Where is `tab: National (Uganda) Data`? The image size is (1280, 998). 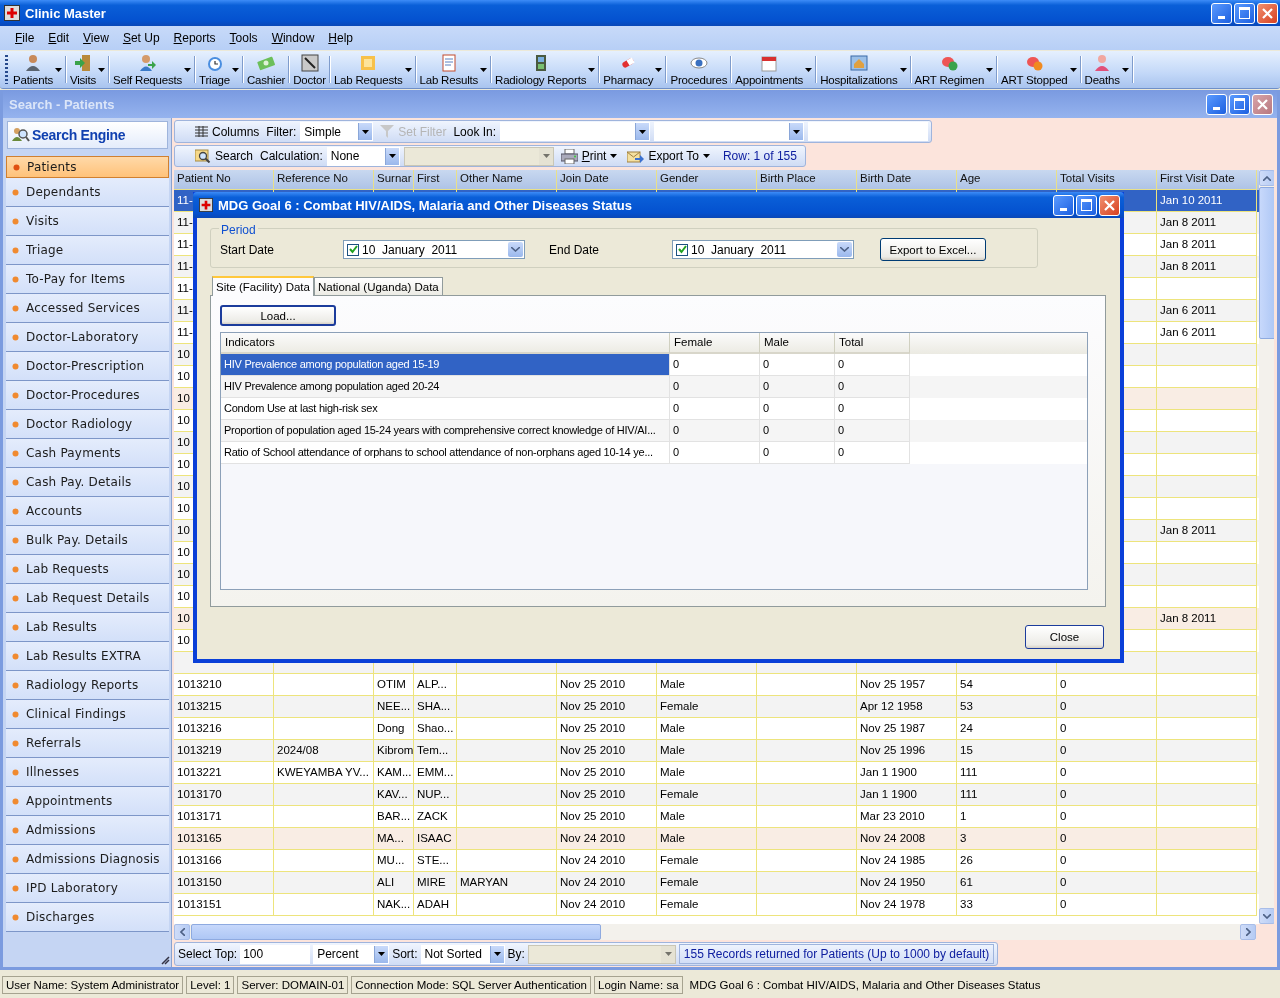 tab: National (Uganda) Data is located at coordinates (378, 286).